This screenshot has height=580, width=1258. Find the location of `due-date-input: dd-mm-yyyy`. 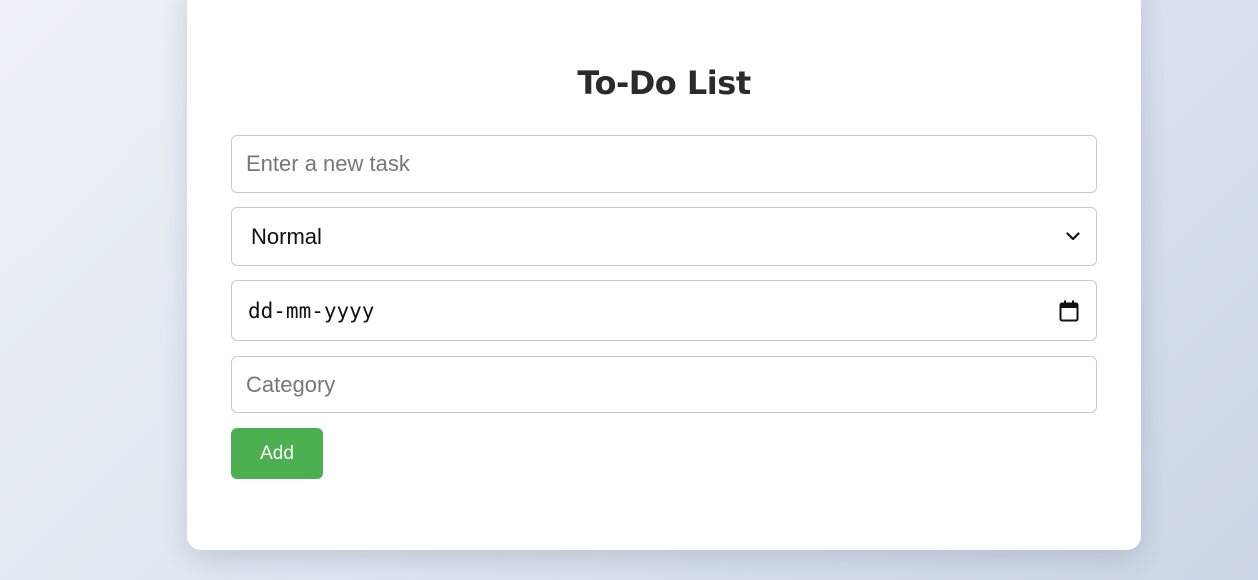

due-date-input: dd-mm-yyyy is located at coordinates (664, 310).